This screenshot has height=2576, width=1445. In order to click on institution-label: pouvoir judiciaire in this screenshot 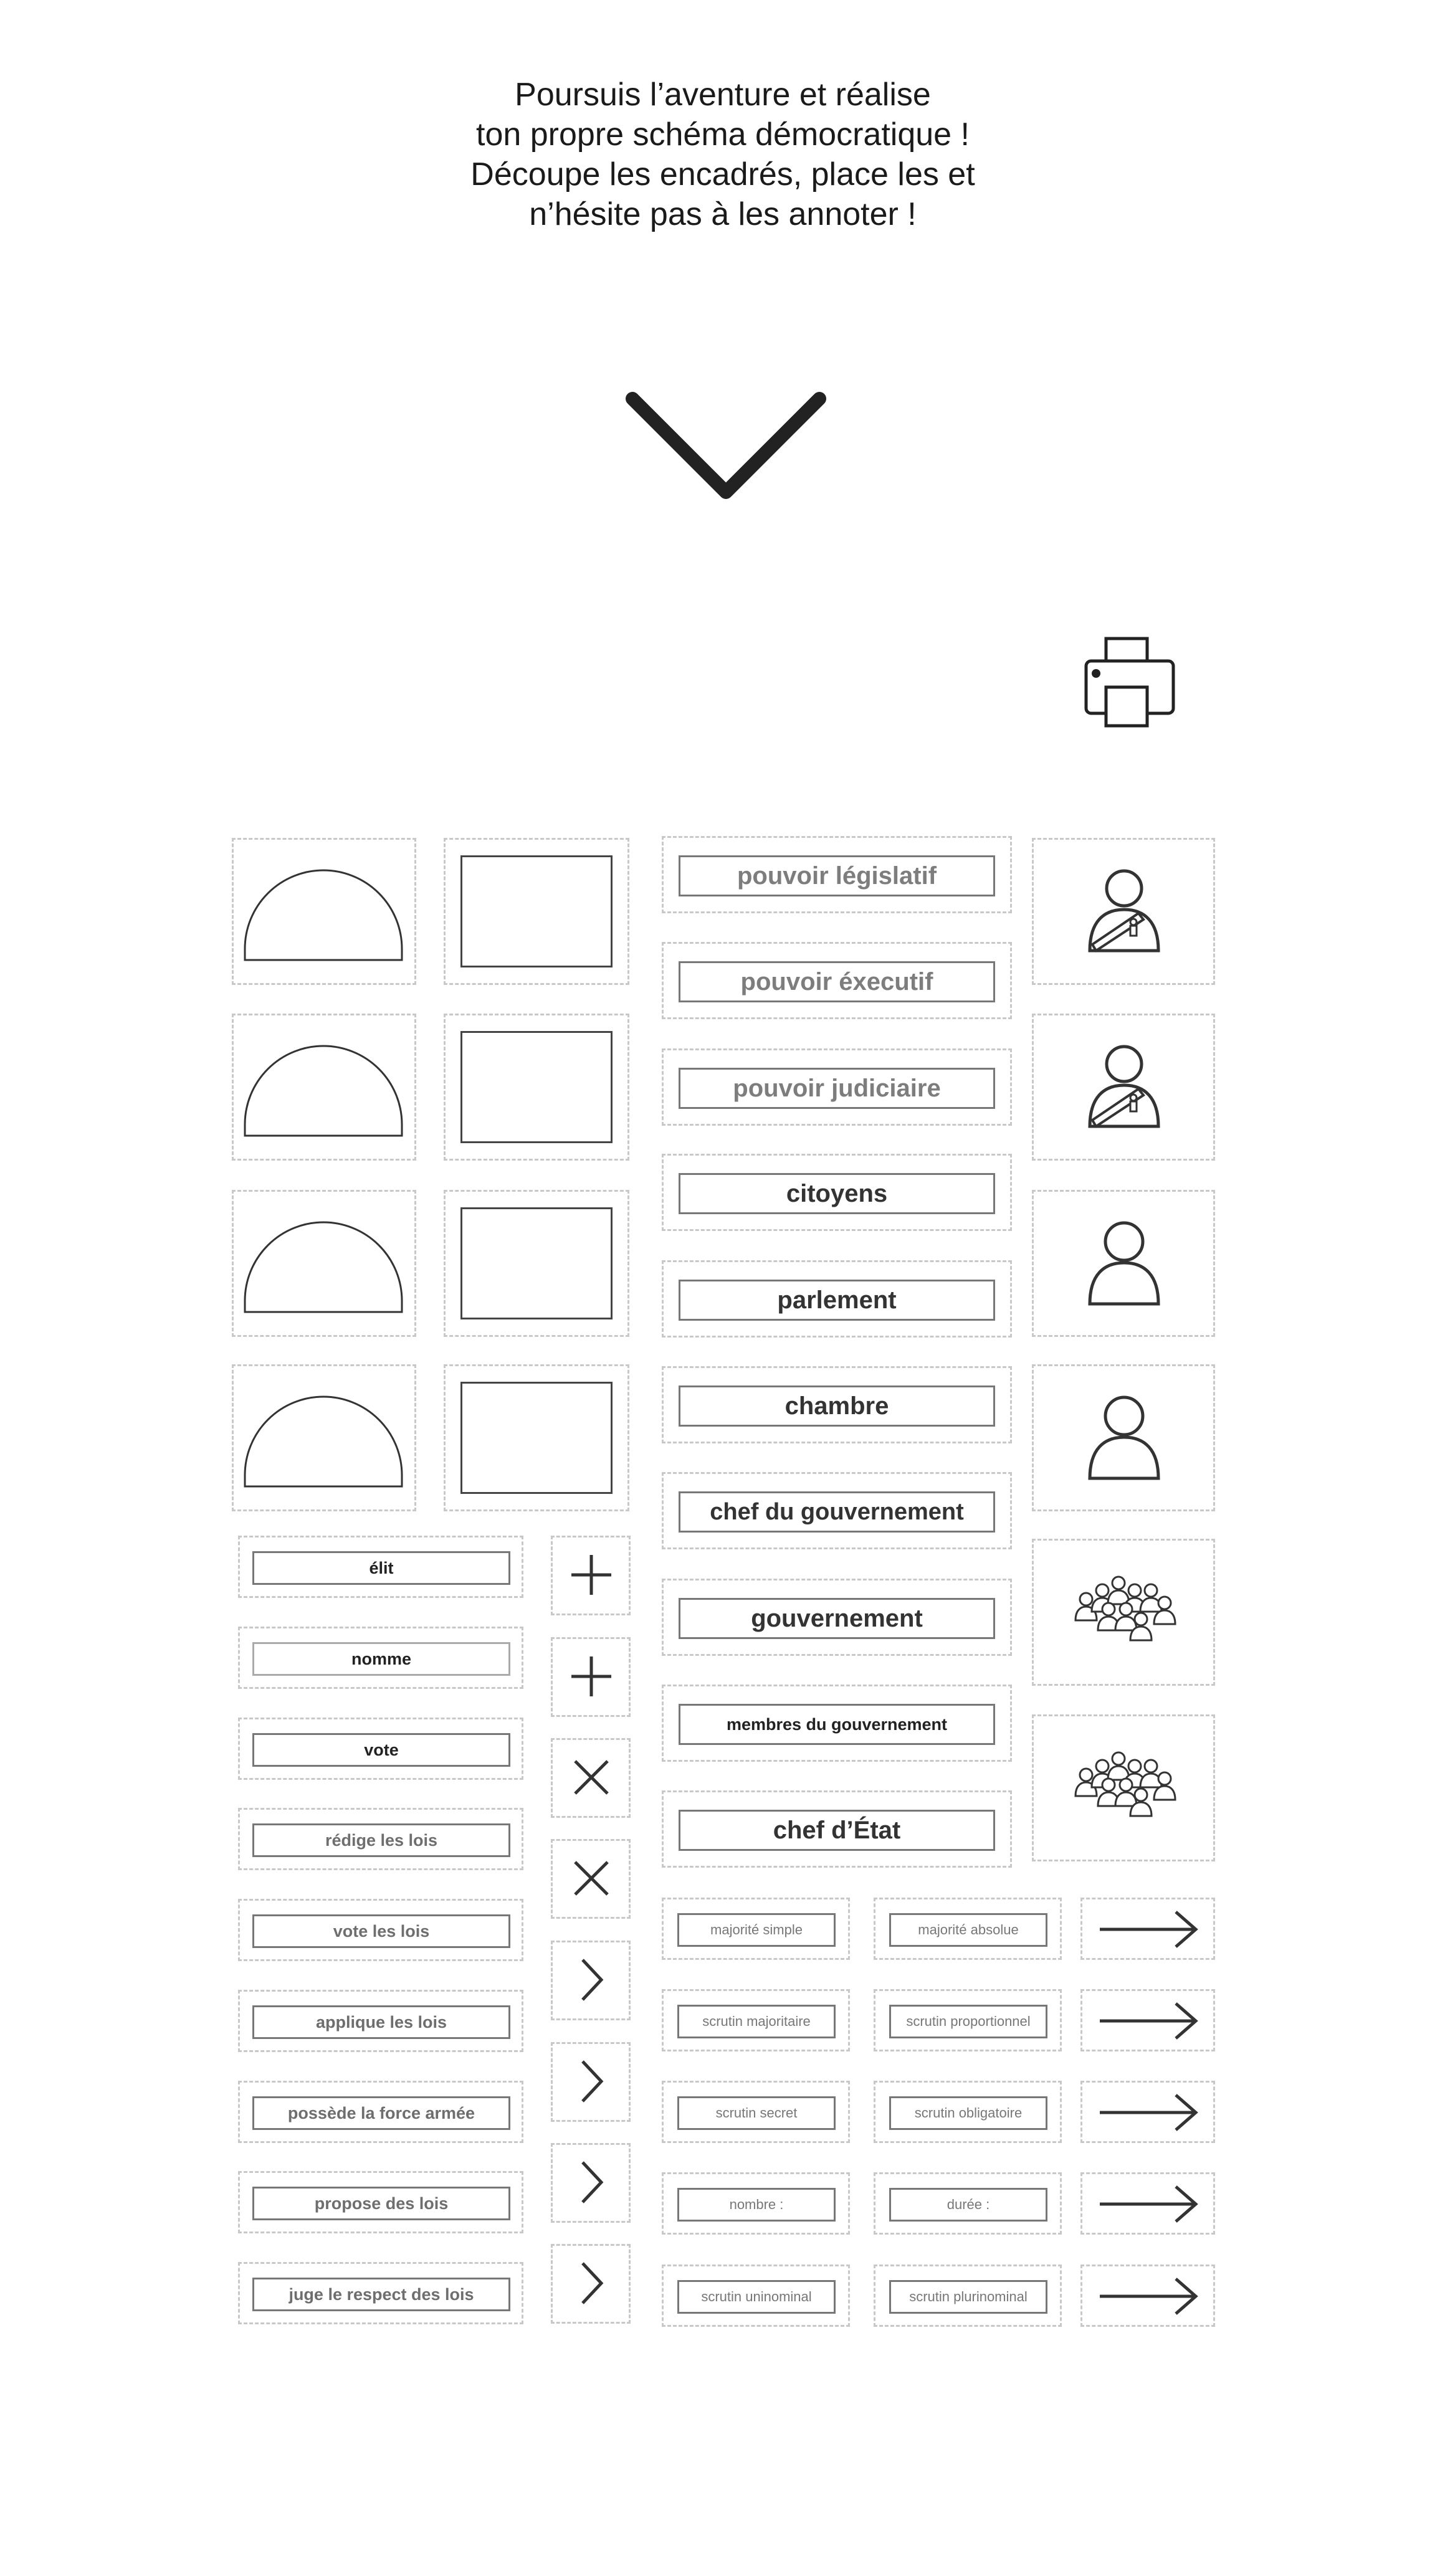, I will do `click(837, 1088)`.